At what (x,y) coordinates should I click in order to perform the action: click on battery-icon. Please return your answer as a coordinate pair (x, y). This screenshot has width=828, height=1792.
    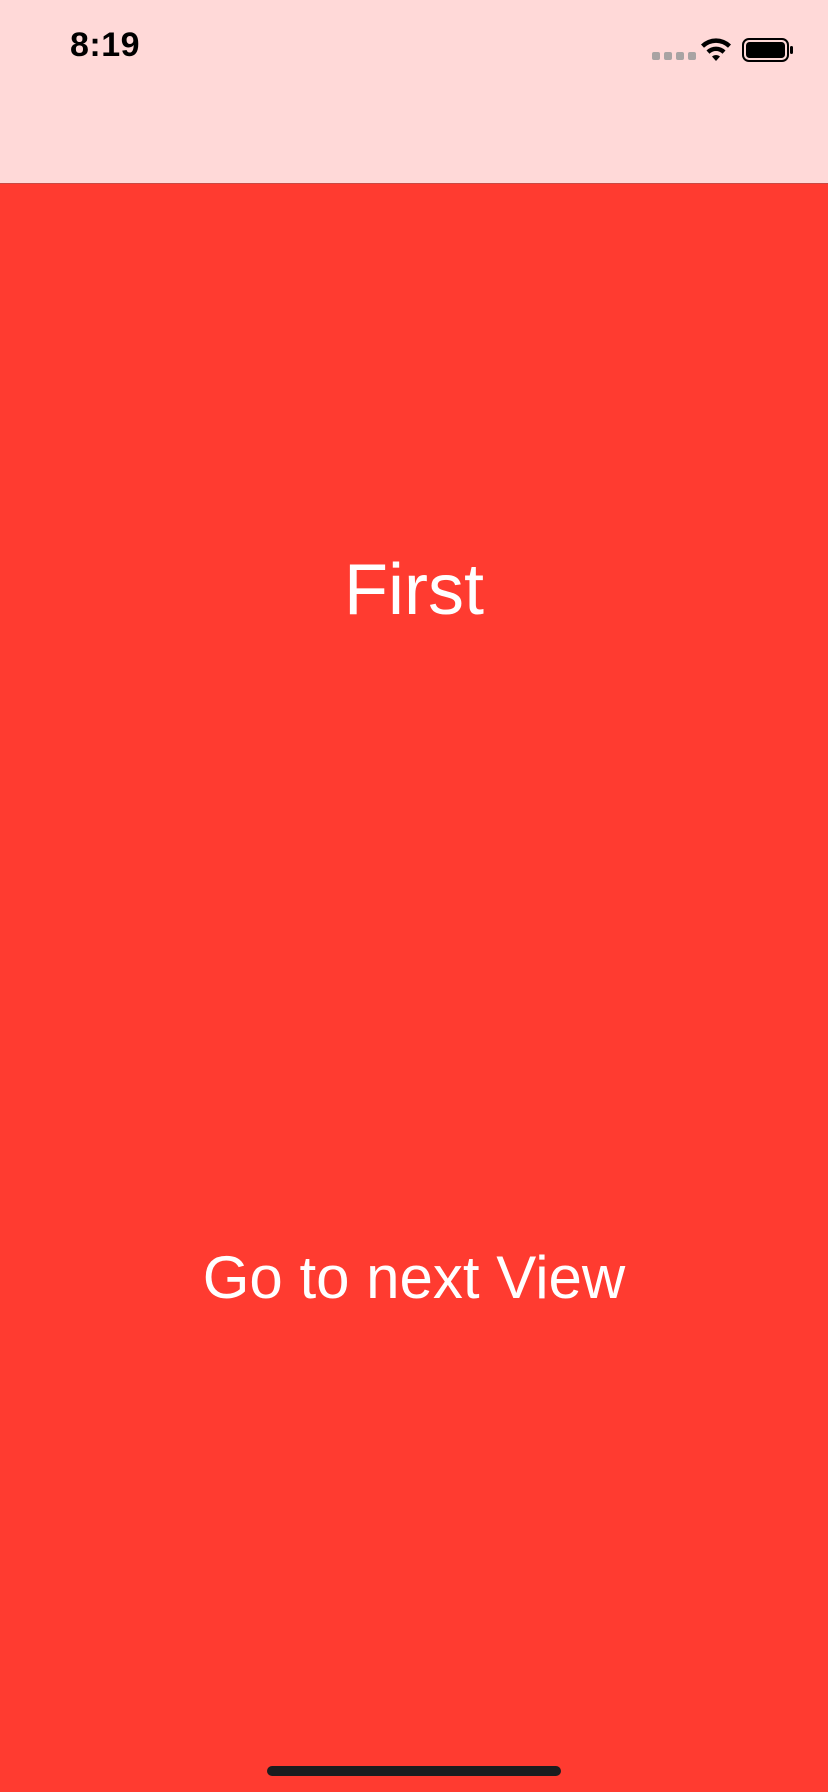
    Looking at the image, I should click on (767, 50).